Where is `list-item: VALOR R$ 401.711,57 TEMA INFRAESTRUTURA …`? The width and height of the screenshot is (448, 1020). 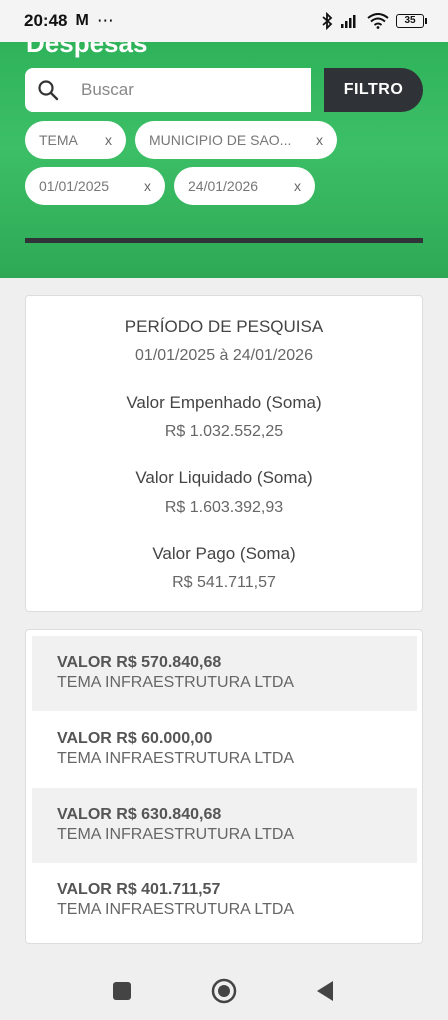
list-item: VALOR R$ 401.711,57 TEMA INFRAESTRUTURA … is located at coordinates (224, 900).